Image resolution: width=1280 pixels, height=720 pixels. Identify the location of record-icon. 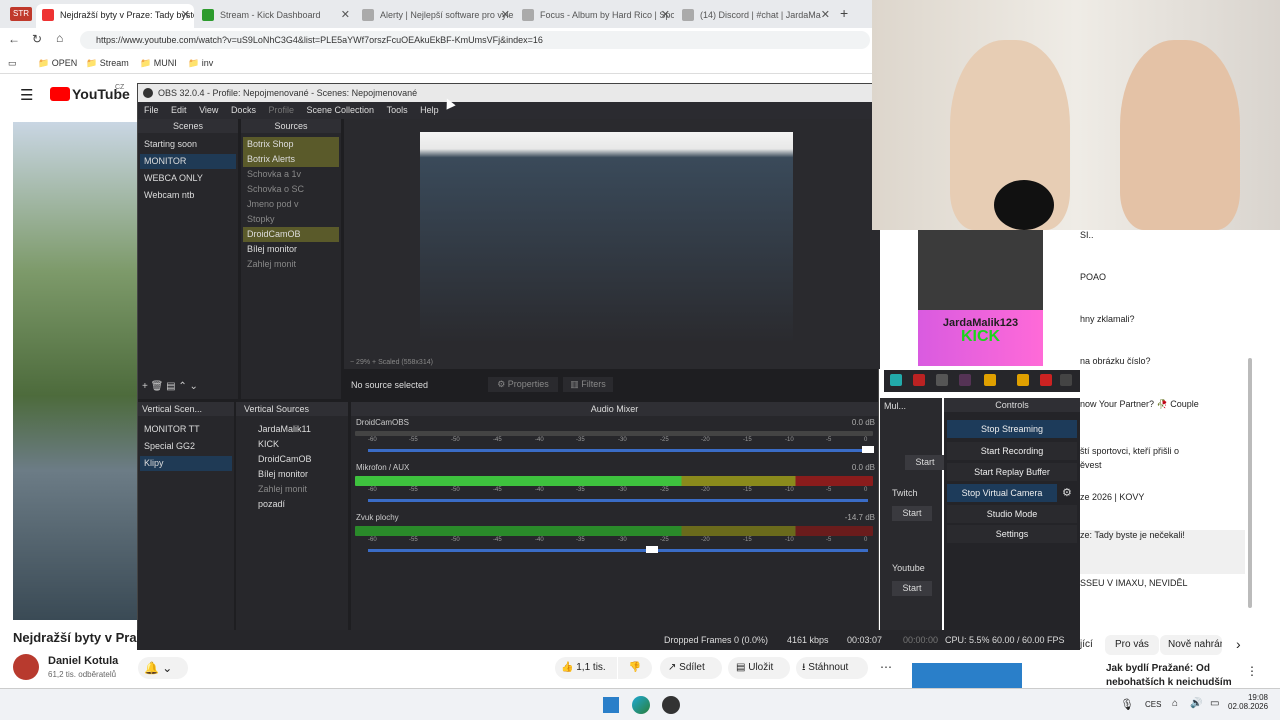
(919, 380).